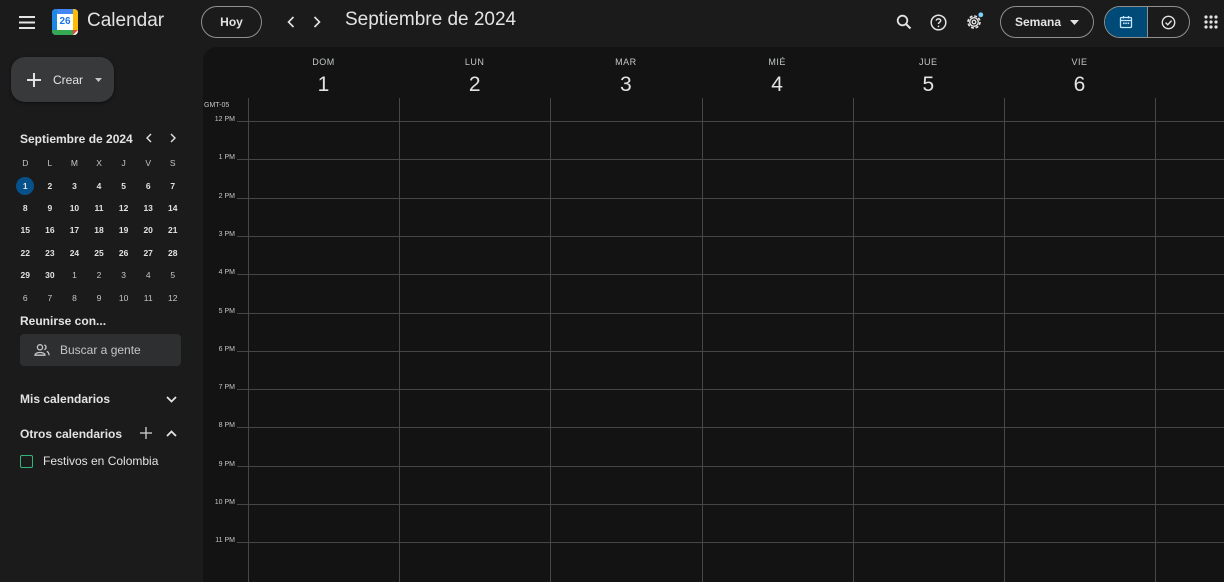 The height and width of the screenshot is (582, 1224). I want to click on day-number: 3, so click(625, 85).